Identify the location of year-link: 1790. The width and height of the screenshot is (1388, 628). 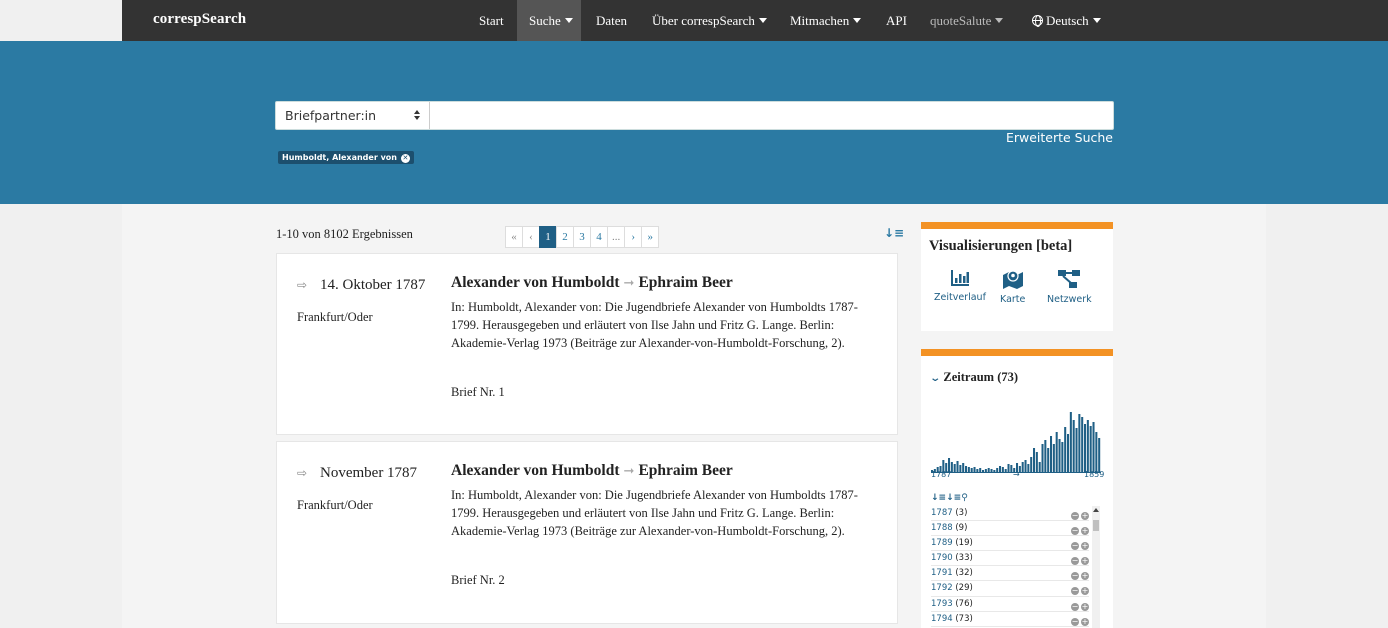
(942, 558).